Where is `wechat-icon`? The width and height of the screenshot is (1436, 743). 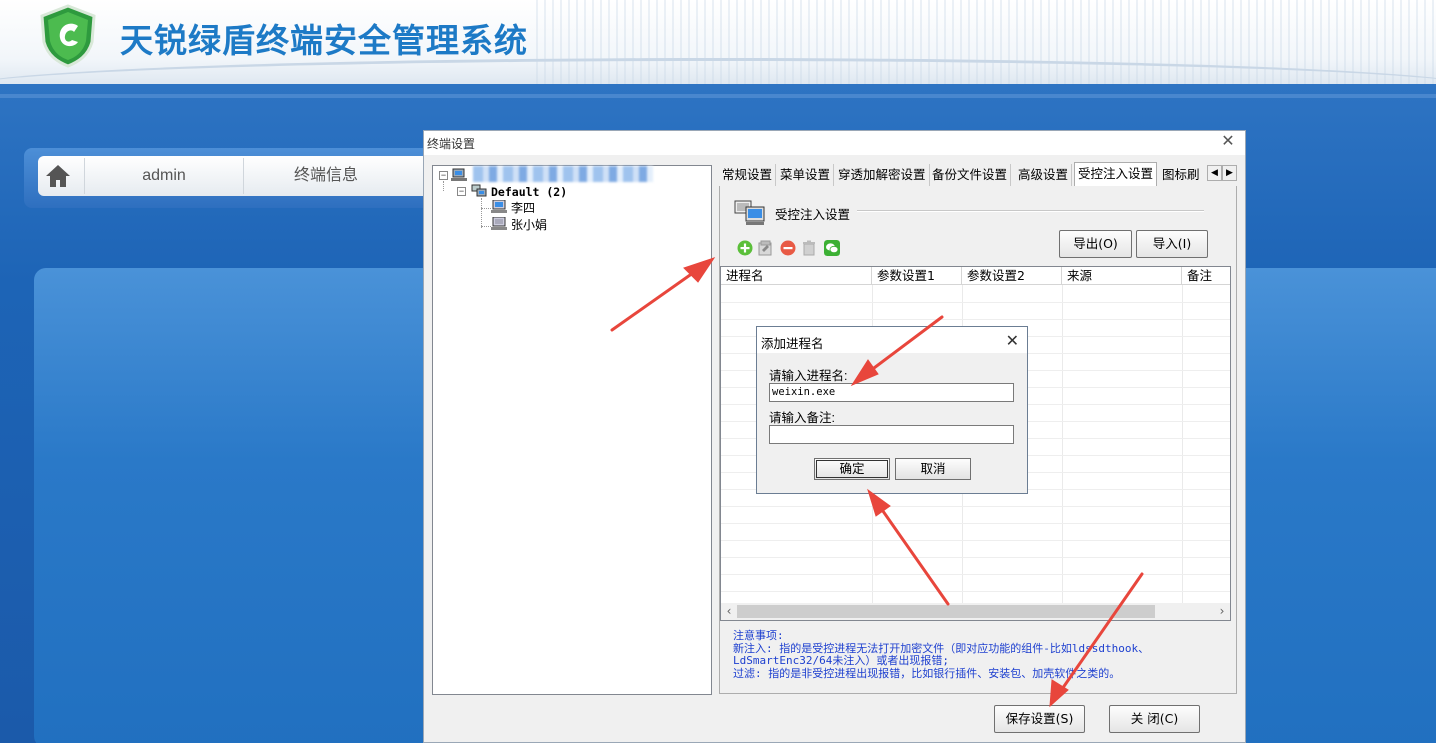 wechat-icon is located at coordinates (832, 248).